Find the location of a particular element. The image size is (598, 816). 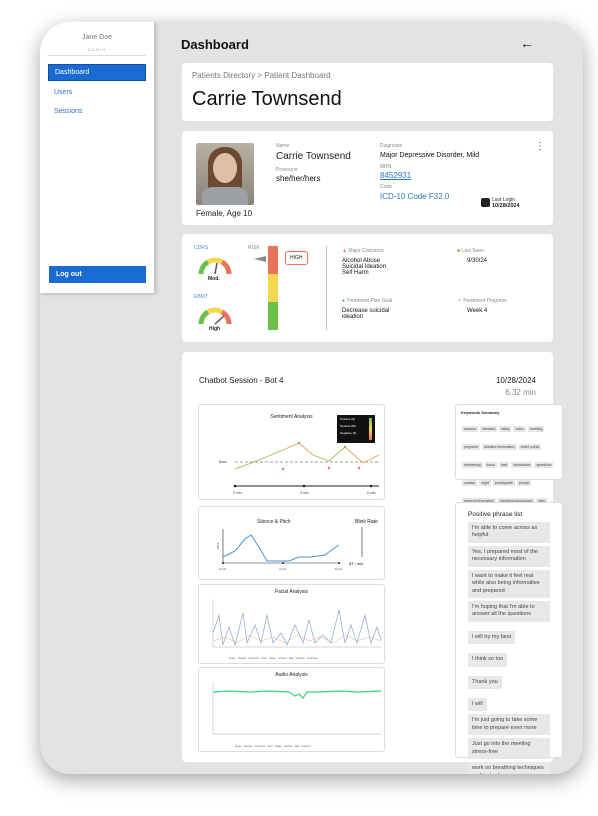

plan-goal-line: ideation is located at coordinates (353, 317).